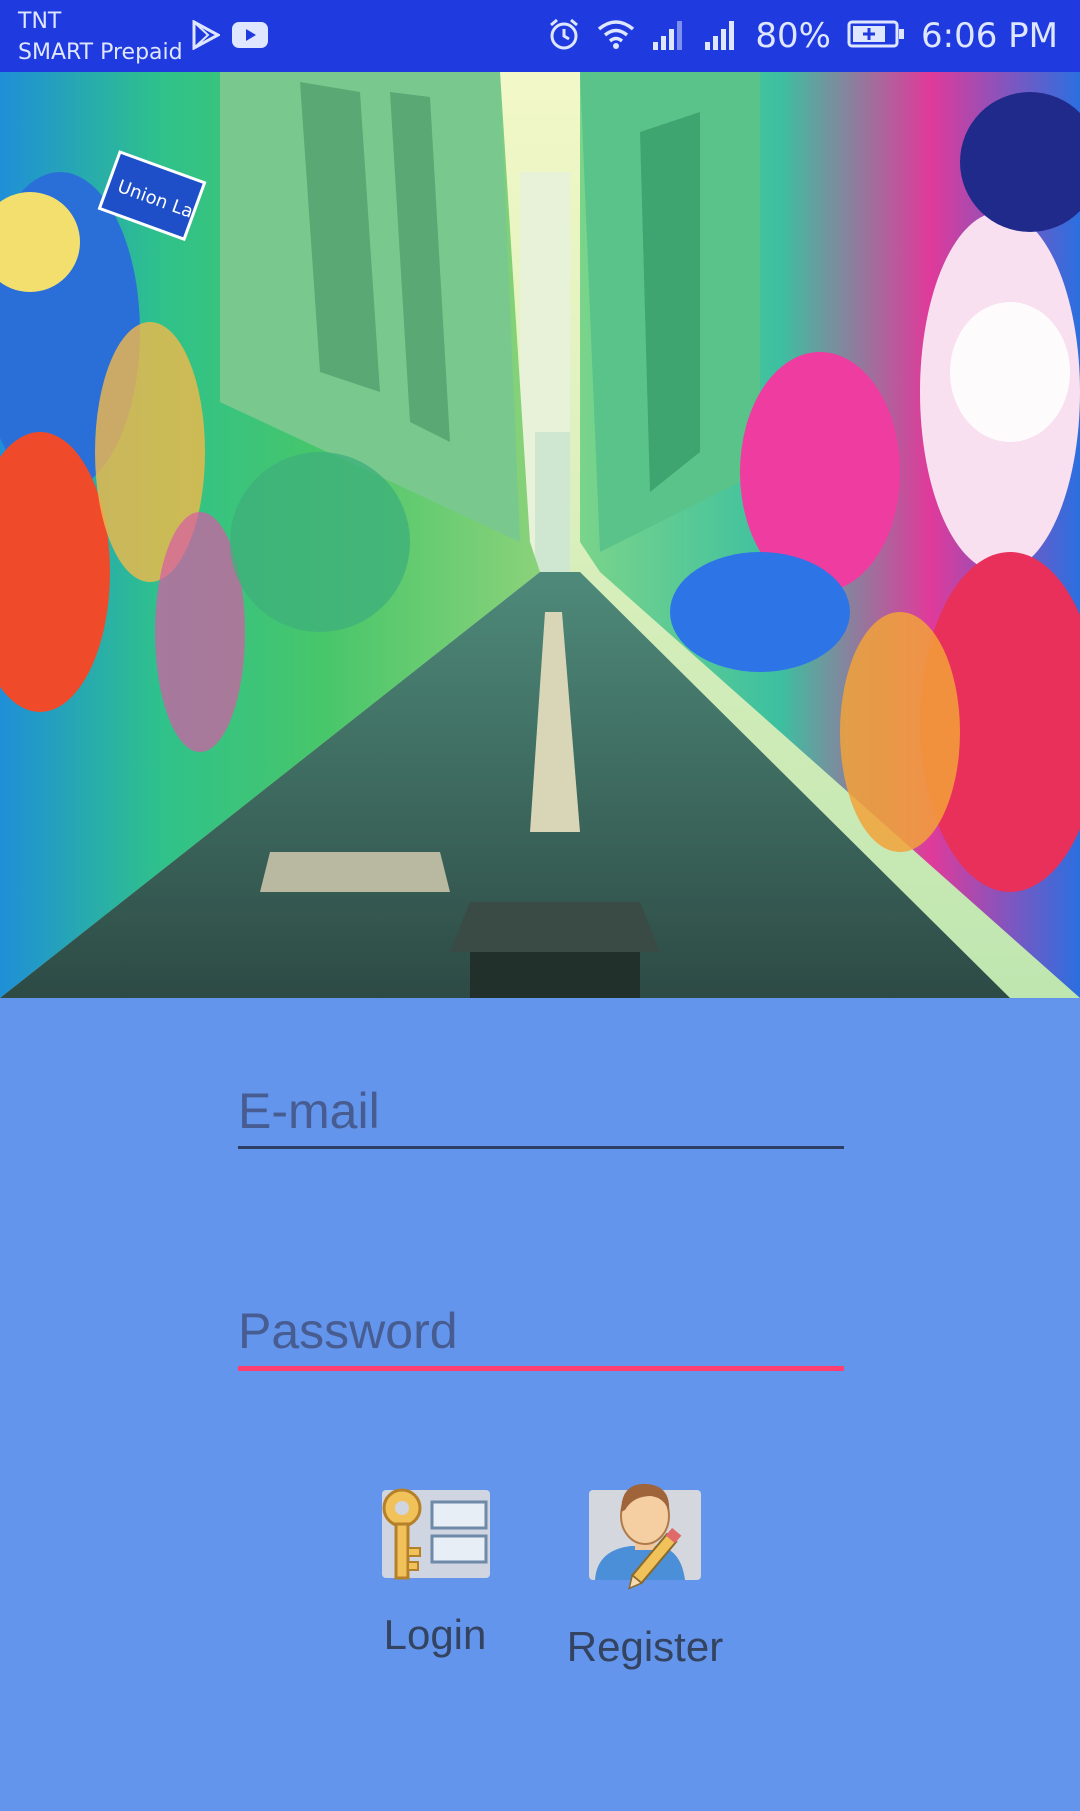  Describe the element at coordinates (435, 1536) in the screenshot. I see `key-login-icon` at that location.